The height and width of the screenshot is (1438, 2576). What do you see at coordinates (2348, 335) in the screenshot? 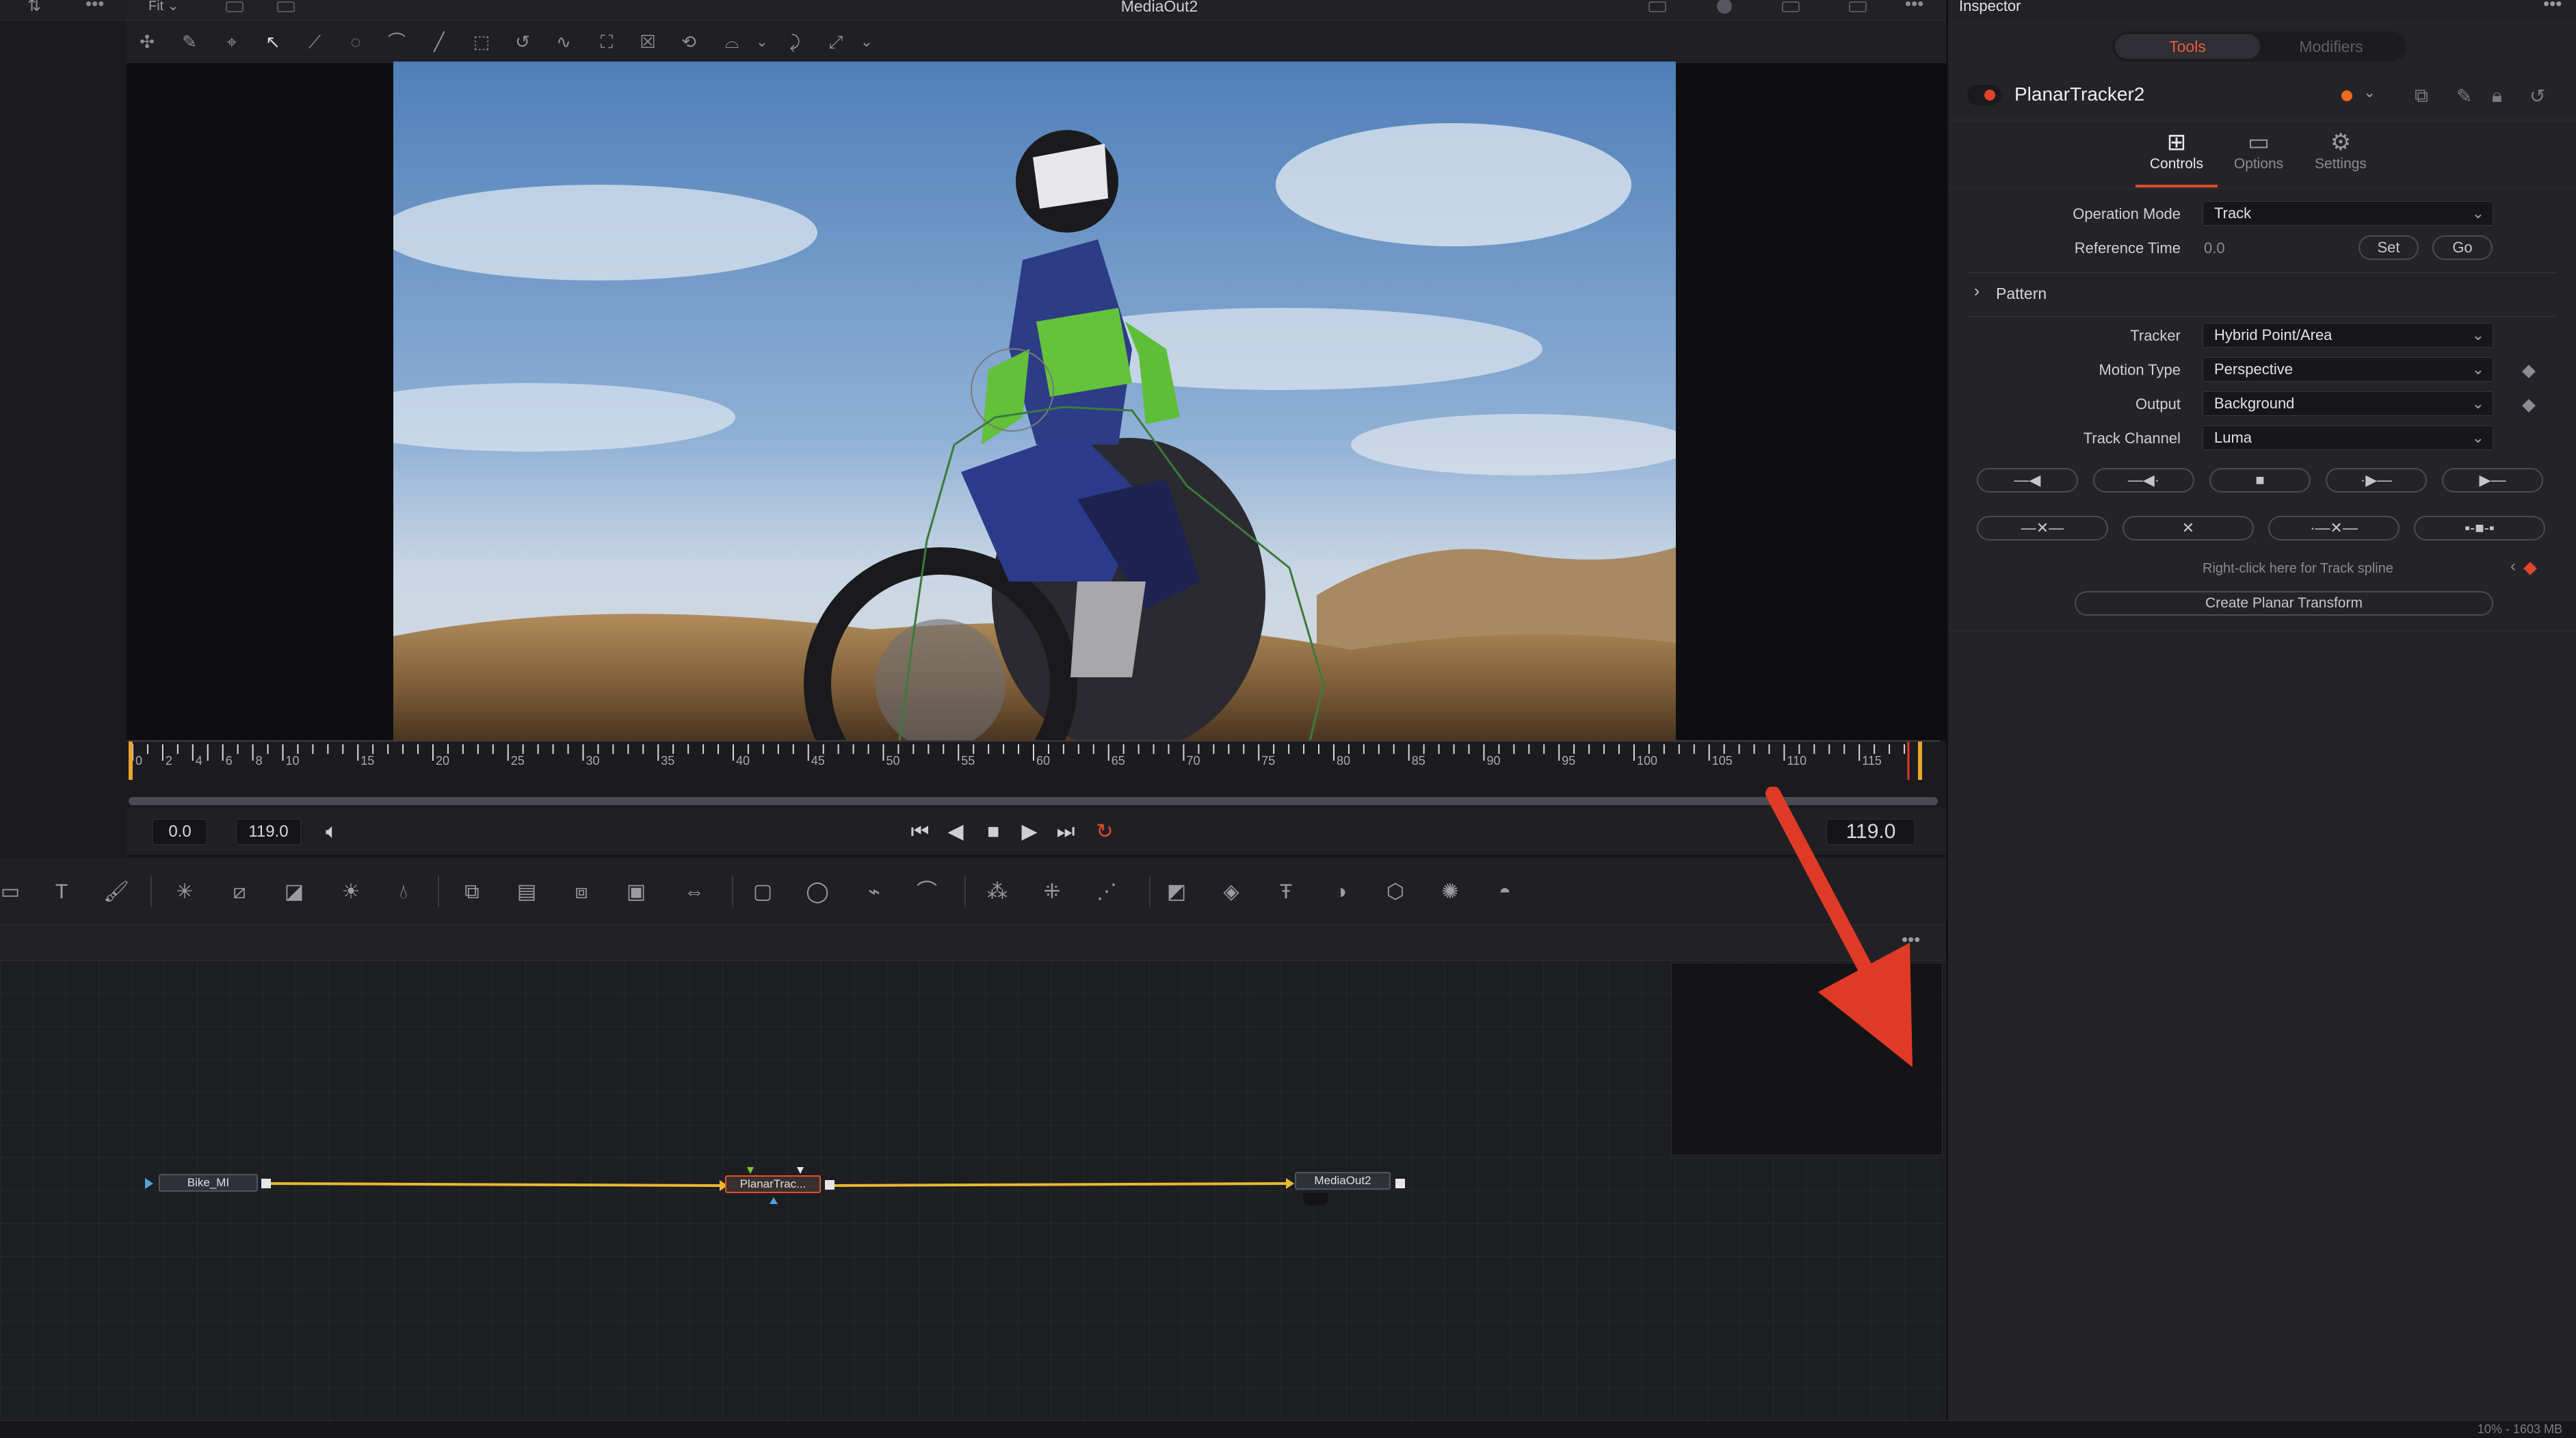
I see `tracker-dropdown: Hybrid Point/Area ⌄` at bounding box center [2348, 335].